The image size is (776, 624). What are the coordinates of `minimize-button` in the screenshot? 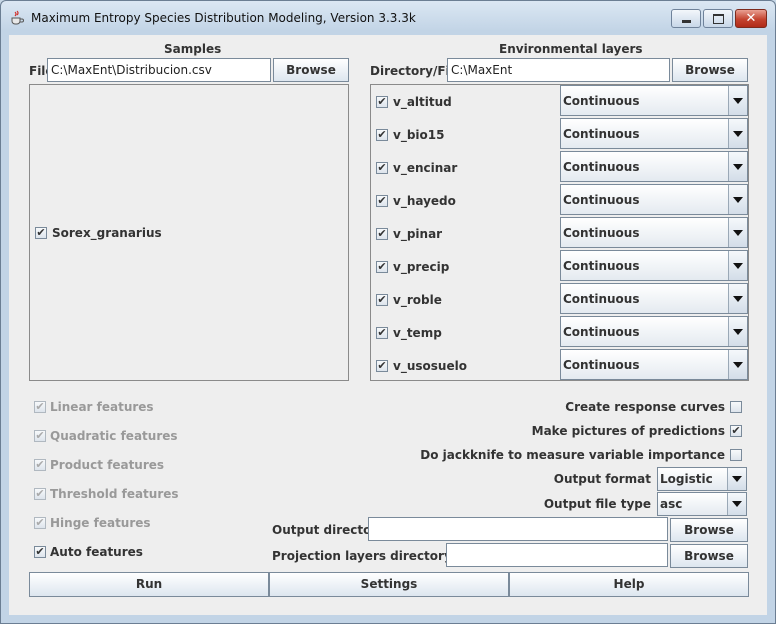 It's located at (686, 18).